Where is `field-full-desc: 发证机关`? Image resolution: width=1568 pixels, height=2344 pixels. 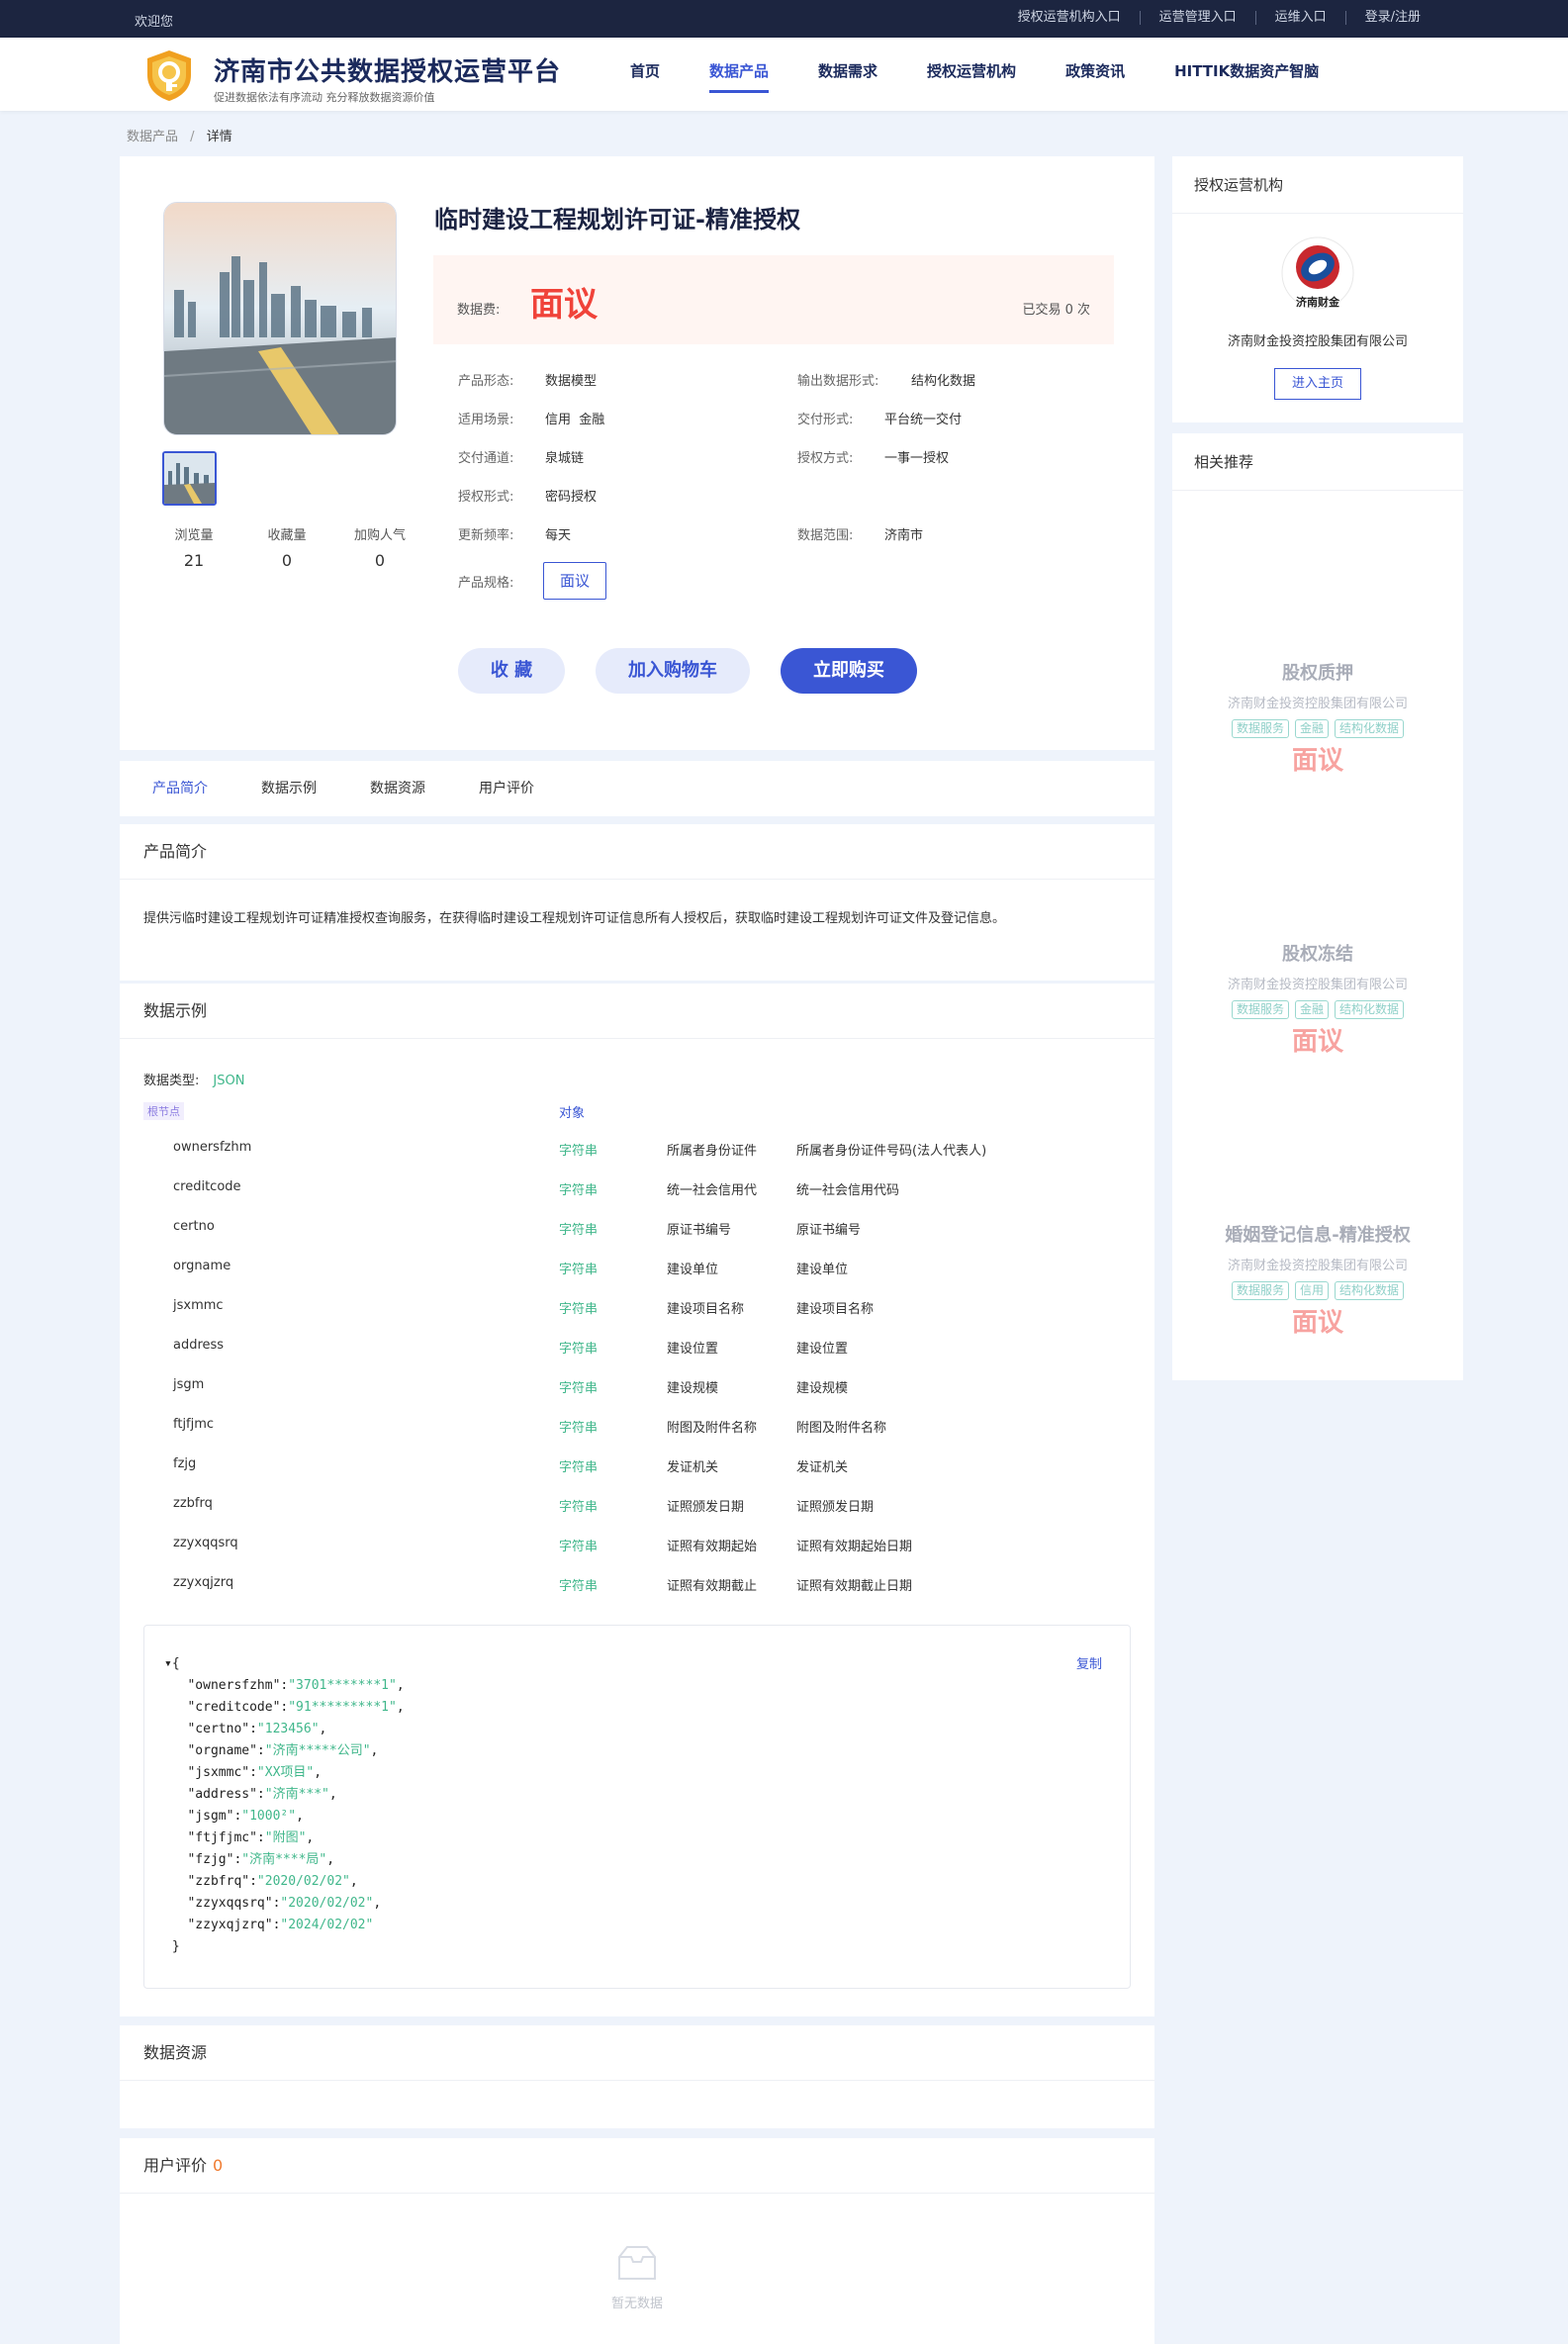
field-full-desc: 发证机关 is located at coordinates (822, 1467).